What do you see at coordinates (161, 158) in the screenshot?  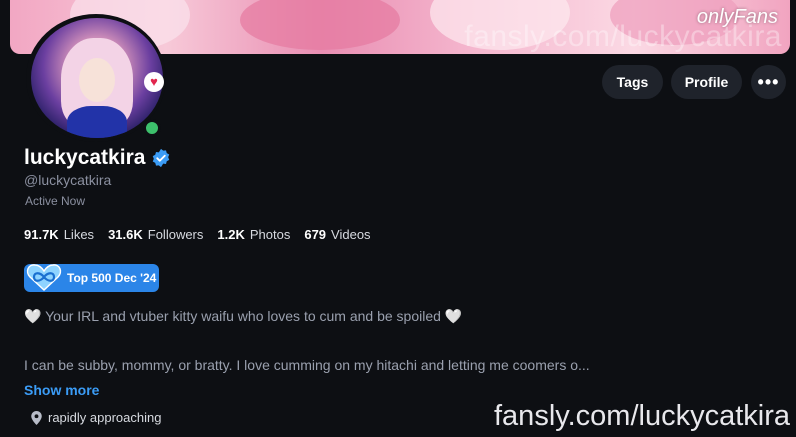 I see `verified-icon` at bounding box center [161, 158].